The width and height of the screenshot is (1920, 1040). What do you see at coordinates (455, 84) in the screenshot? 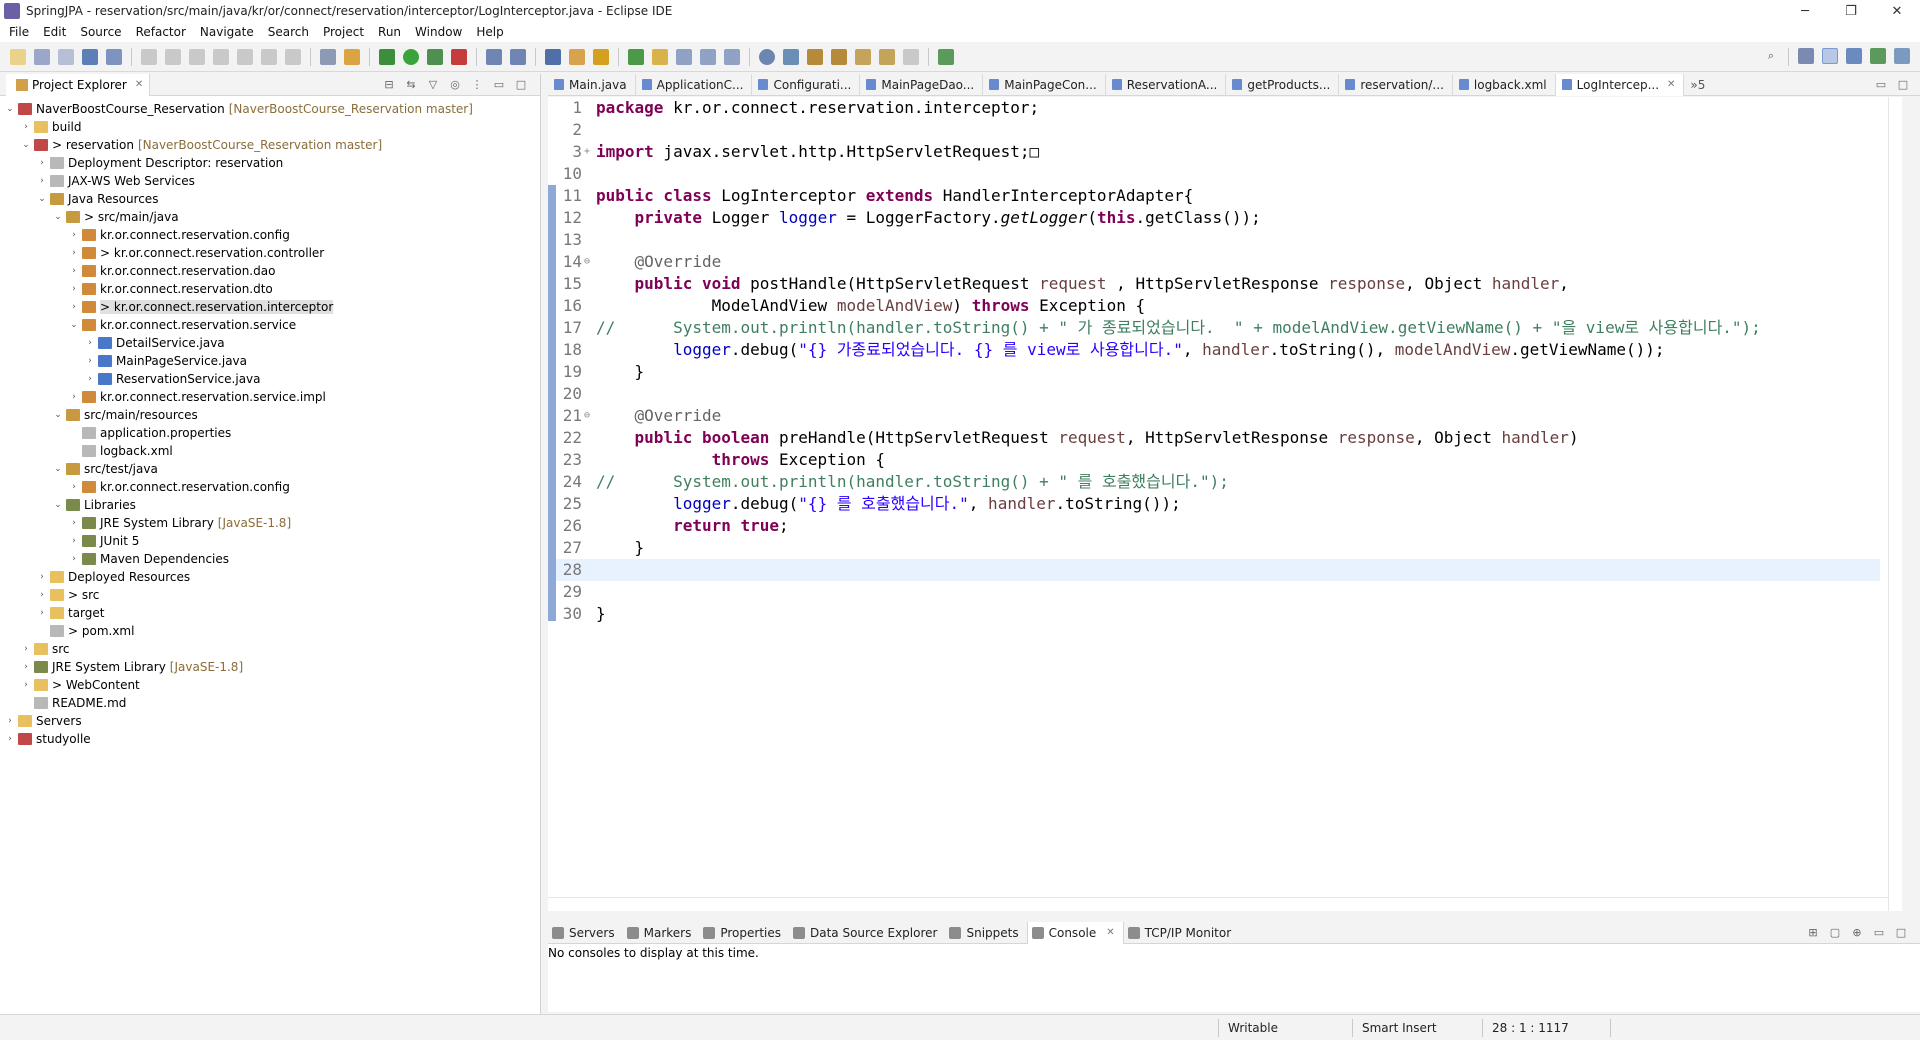
I see `focus-icon: ◎` at bounding box center [455, 84].